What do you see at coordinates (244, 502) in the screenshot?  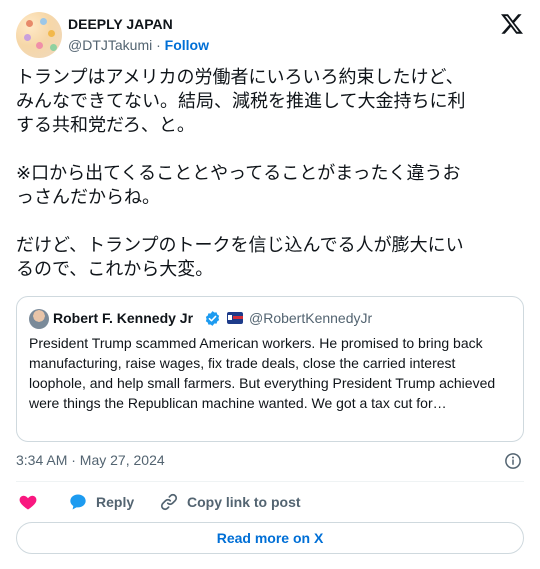 I see `copy-link-label: Copy link to post` at bounding box center [244, 502].